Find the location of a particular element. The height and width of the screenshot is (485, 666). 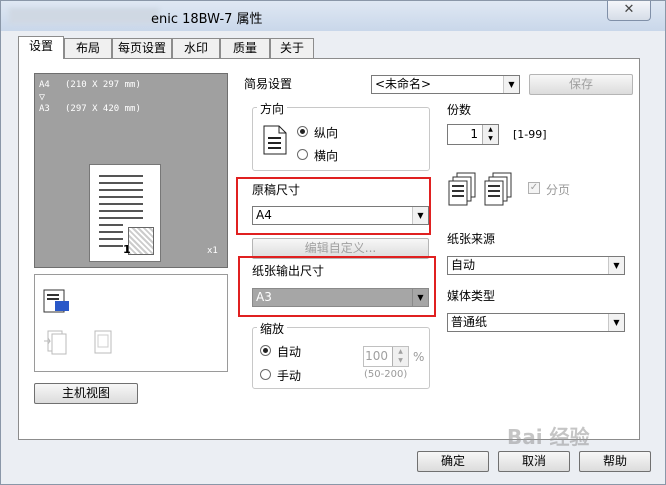

zoom-manual-radio is located at coordinates (265, 374).